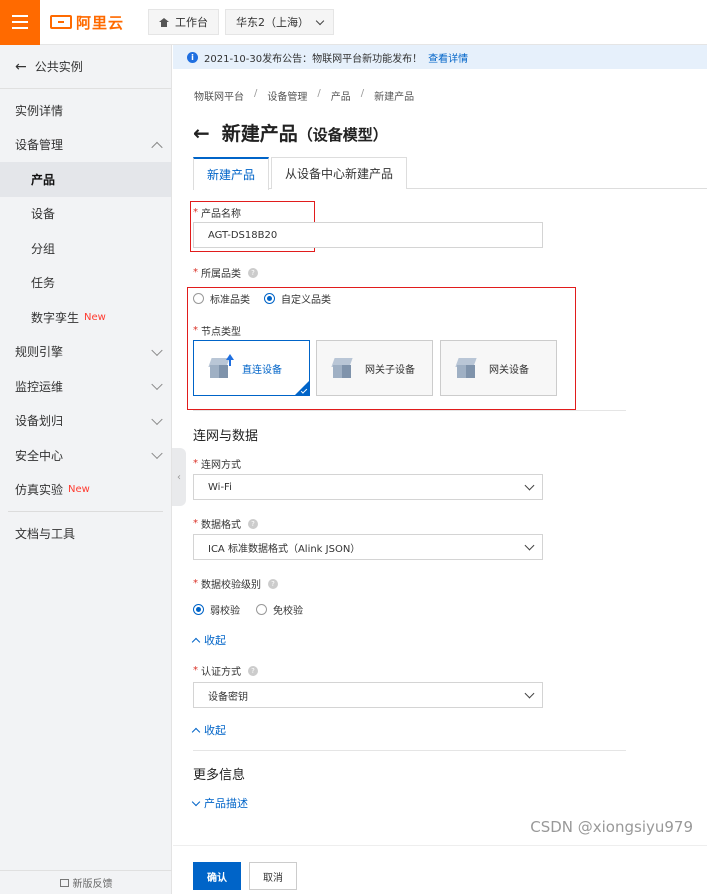 This screenshot has height=894, width=707. What do you see at coordinates (288, 611) in the screenshot?
I see `radio-label: 免校验` at bounding box center [288, 611].